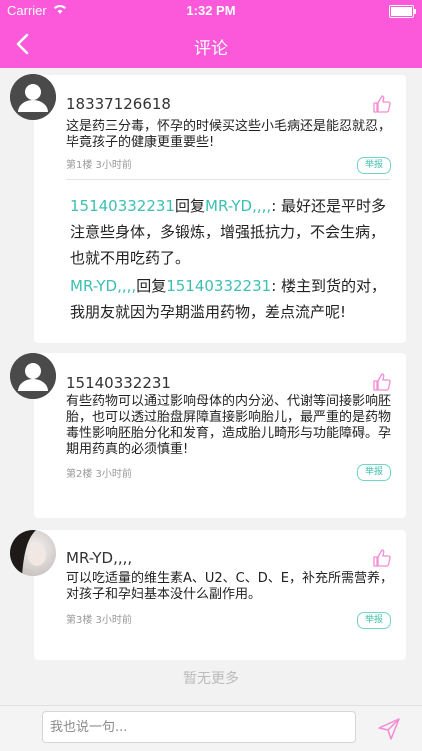 The height and width of the screenshot is (751, 422). What do you see at coordinates (122, 206) in the screenshot?
I see `reply-author: 15140332231` at bounding box center [122, 206].